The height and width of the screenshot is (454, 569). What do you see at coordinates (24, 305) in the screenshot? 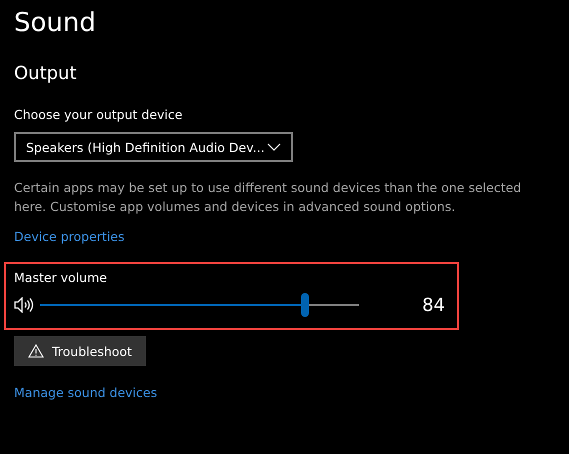
I see `speaker-icon` at bounding box center [24, 305].